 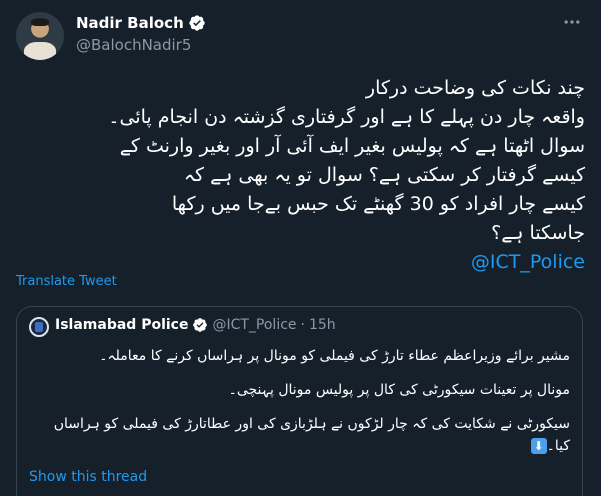 I want to click on author-avatar, so click(x=40, y=36).